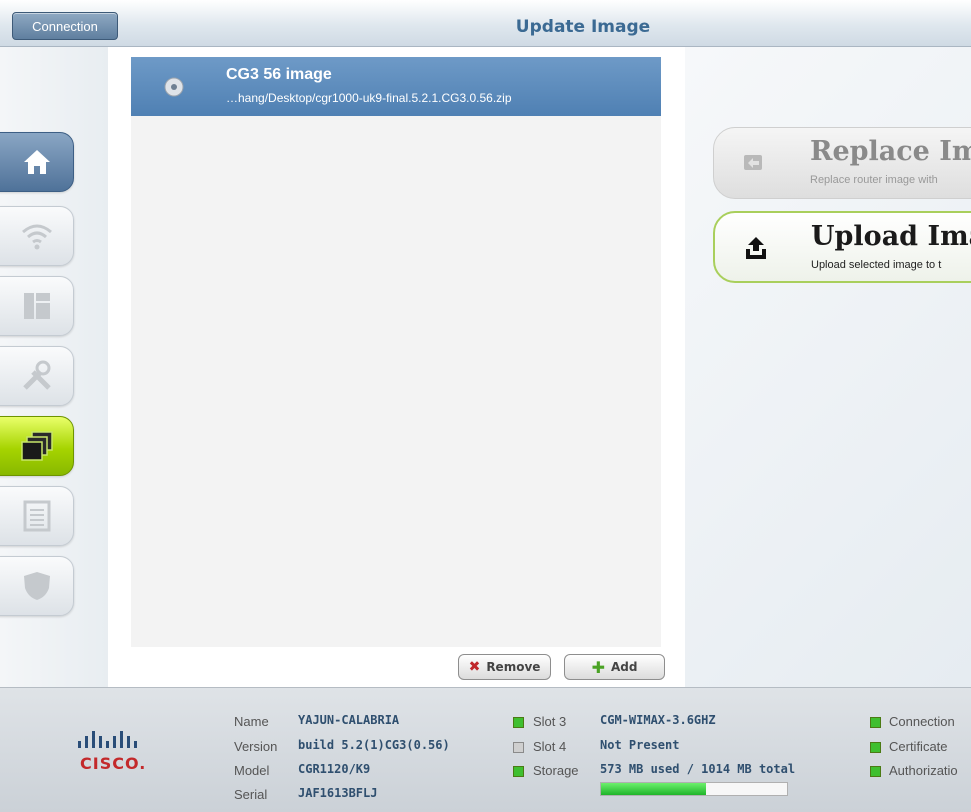 This screenshot has width=971, height=812. Describe the element at coordinates (753, 162) in the screenshot. I see `replace-icon` at that location.